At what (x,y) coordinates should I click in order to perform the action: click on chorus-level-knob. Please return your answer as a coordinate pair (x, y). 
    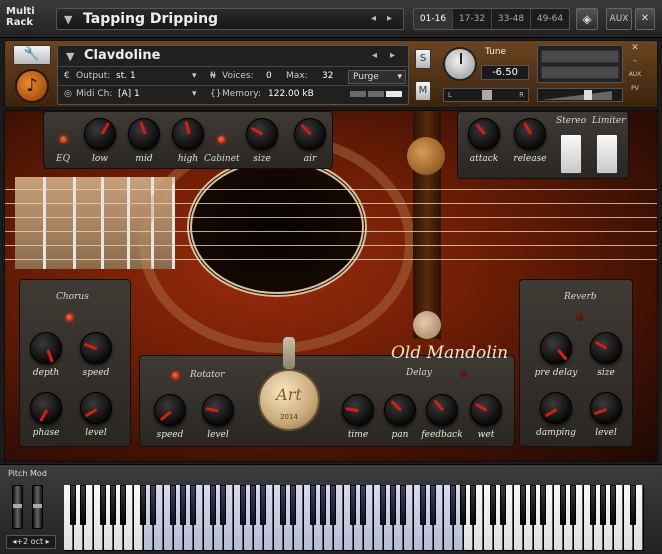
    Looking at the image, I should click on (96, 408).